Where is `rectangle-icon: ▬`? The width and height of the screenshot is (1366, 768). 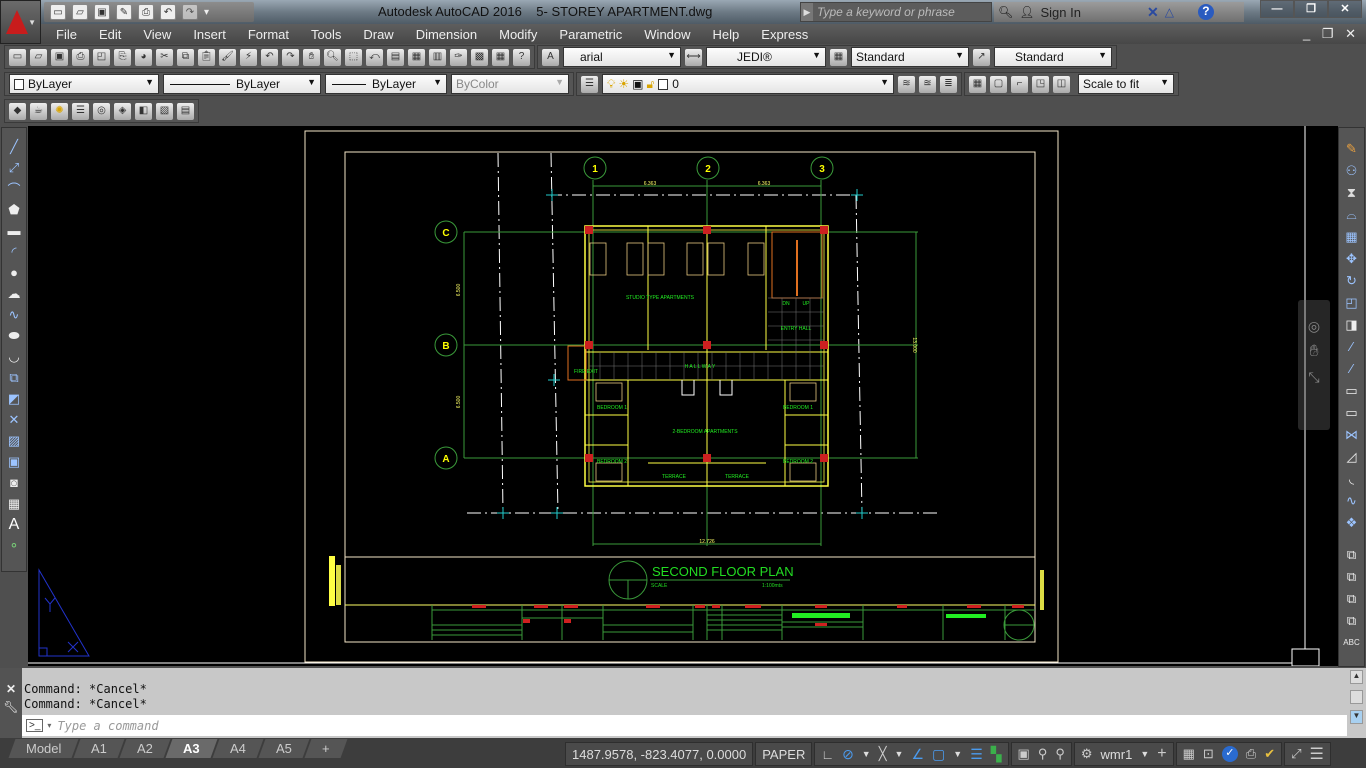
rectangle-icon: ▬ is located at coordinates (14, 230).